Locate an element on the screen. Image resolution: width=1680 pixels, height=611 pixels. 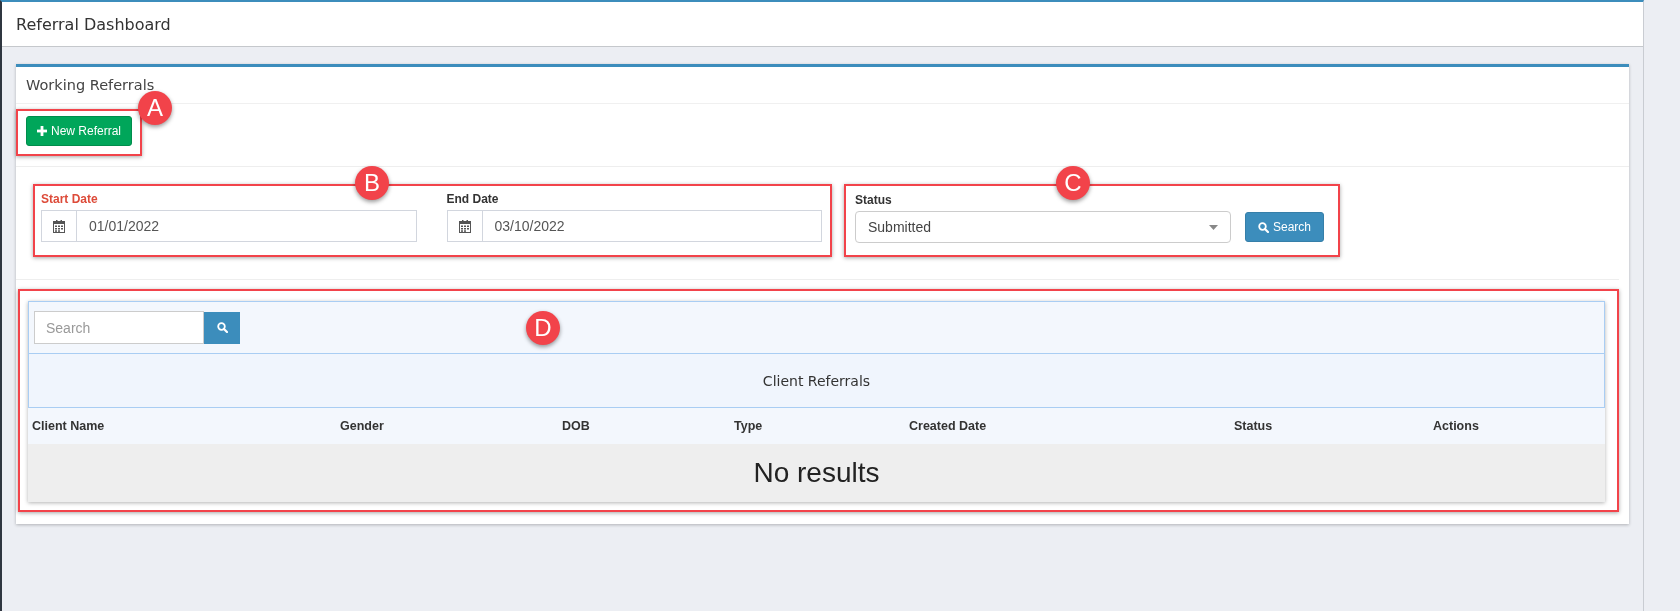
column-header: Actions is located at coordinates (1456, 426).